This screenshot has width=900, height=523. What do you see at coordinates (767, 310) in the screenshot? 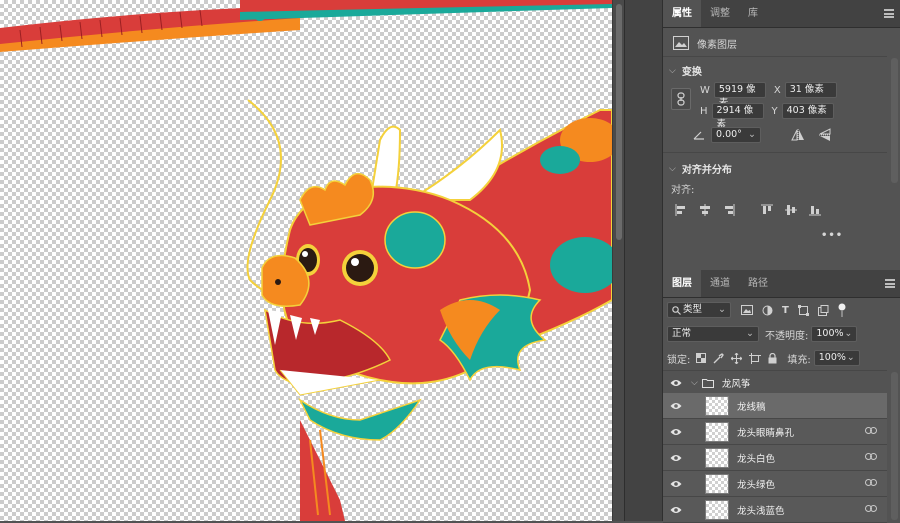
I see `filter-adjustment-icon` at bounding box center [767, 310].